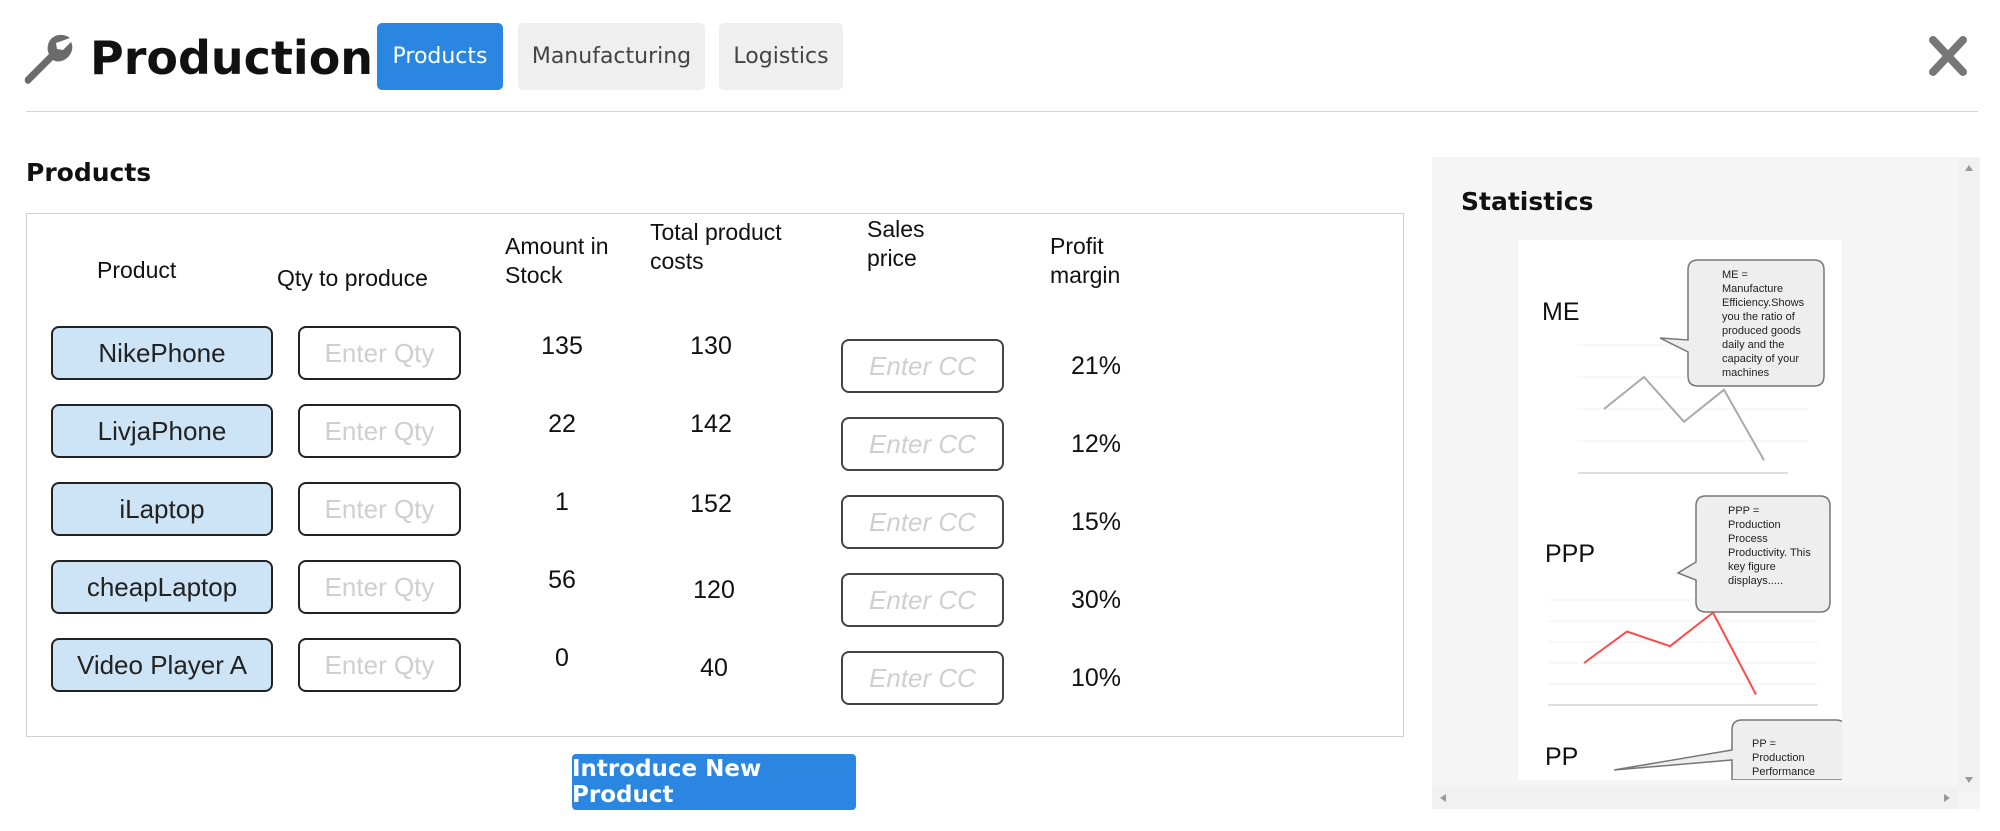  What do you see at coordinates (1783, 758) in the screenshot?
I see `pp-bubble-text: PP = Production Performance` at bounding box center [1783, 758].